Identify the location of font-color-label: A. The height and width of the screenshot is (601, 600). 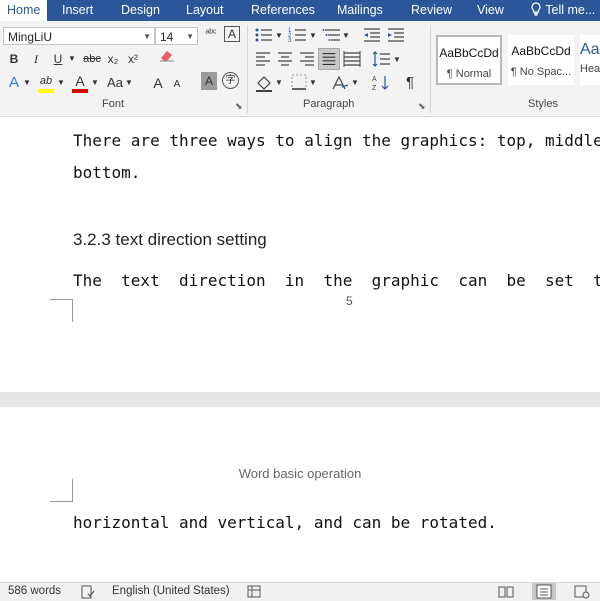
(80, 81).